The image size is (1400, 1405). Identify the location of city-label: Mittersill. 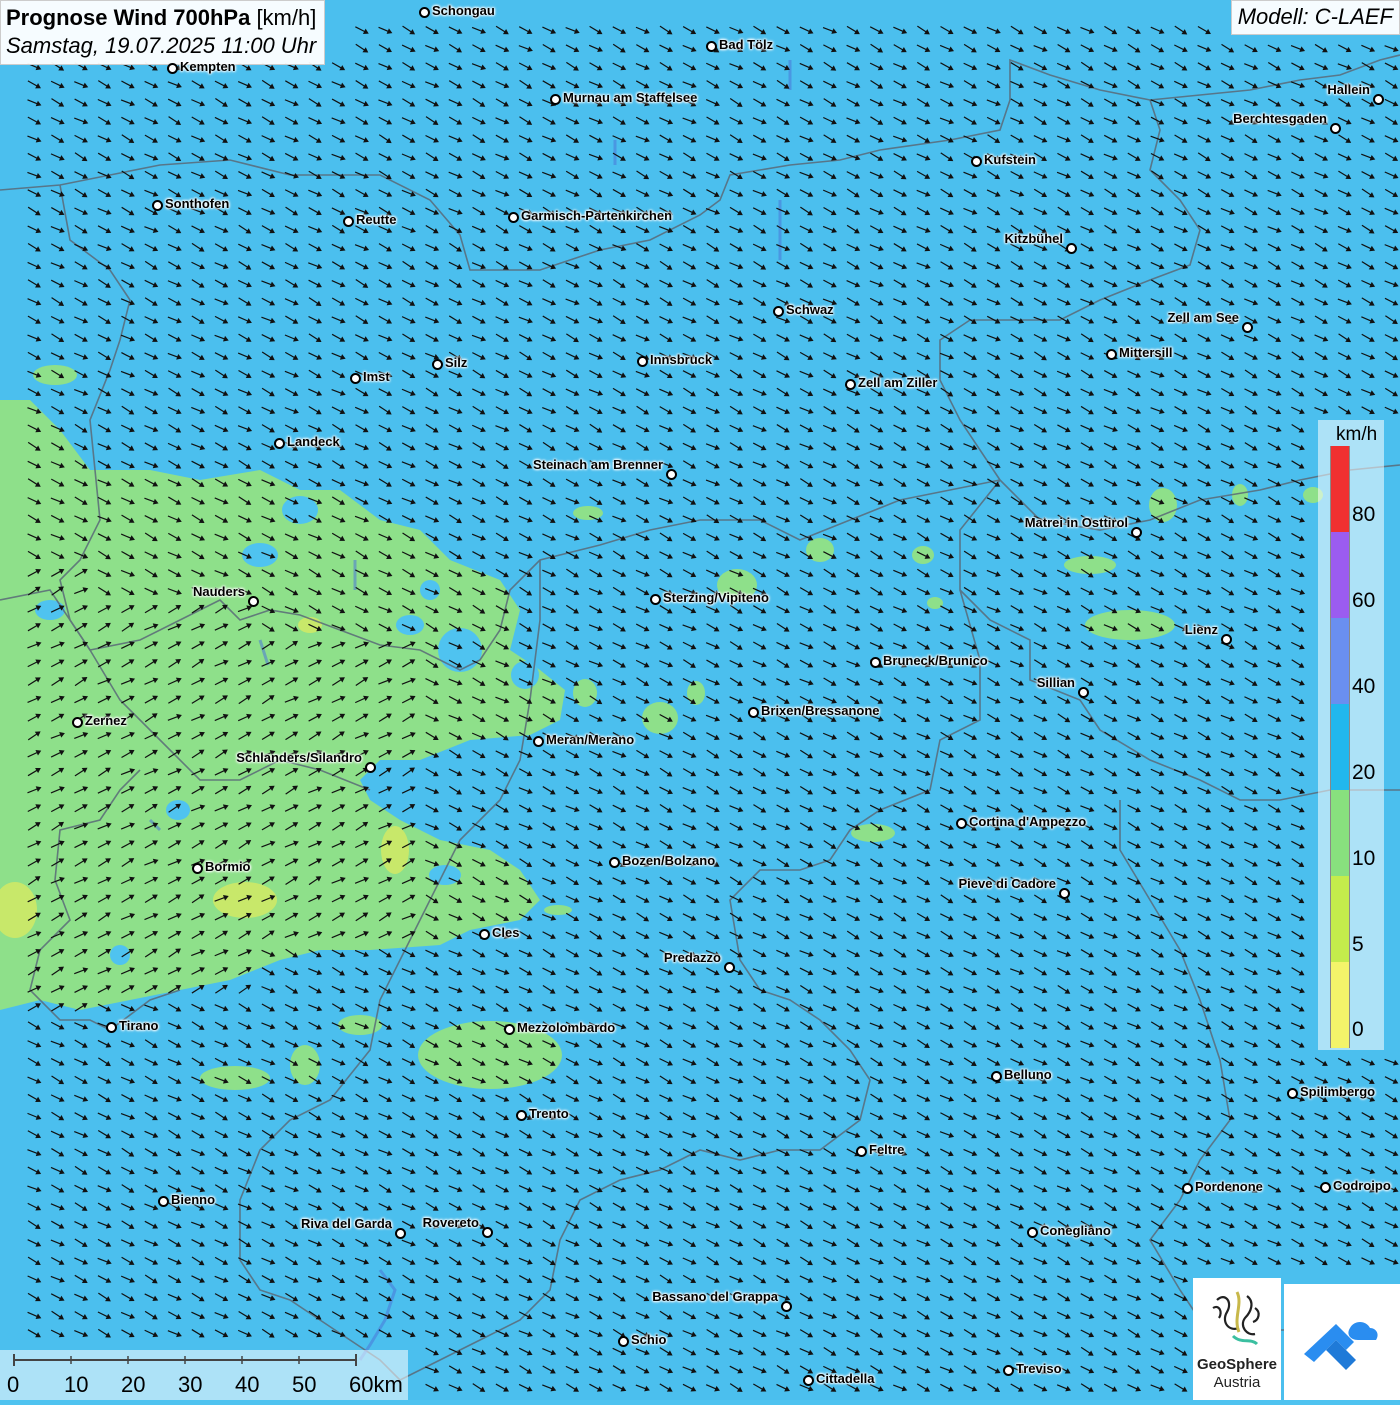
(1145, 353).